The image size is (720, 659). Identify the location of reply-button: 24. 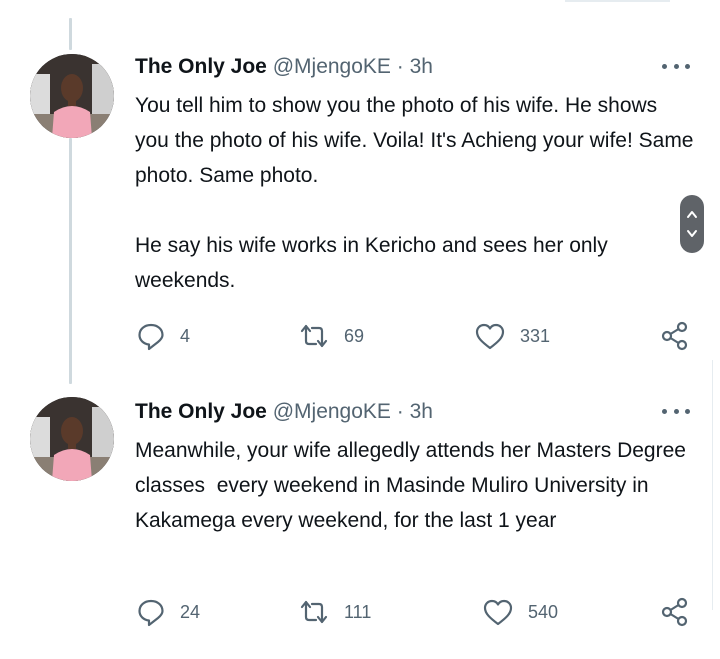
(168, 612).